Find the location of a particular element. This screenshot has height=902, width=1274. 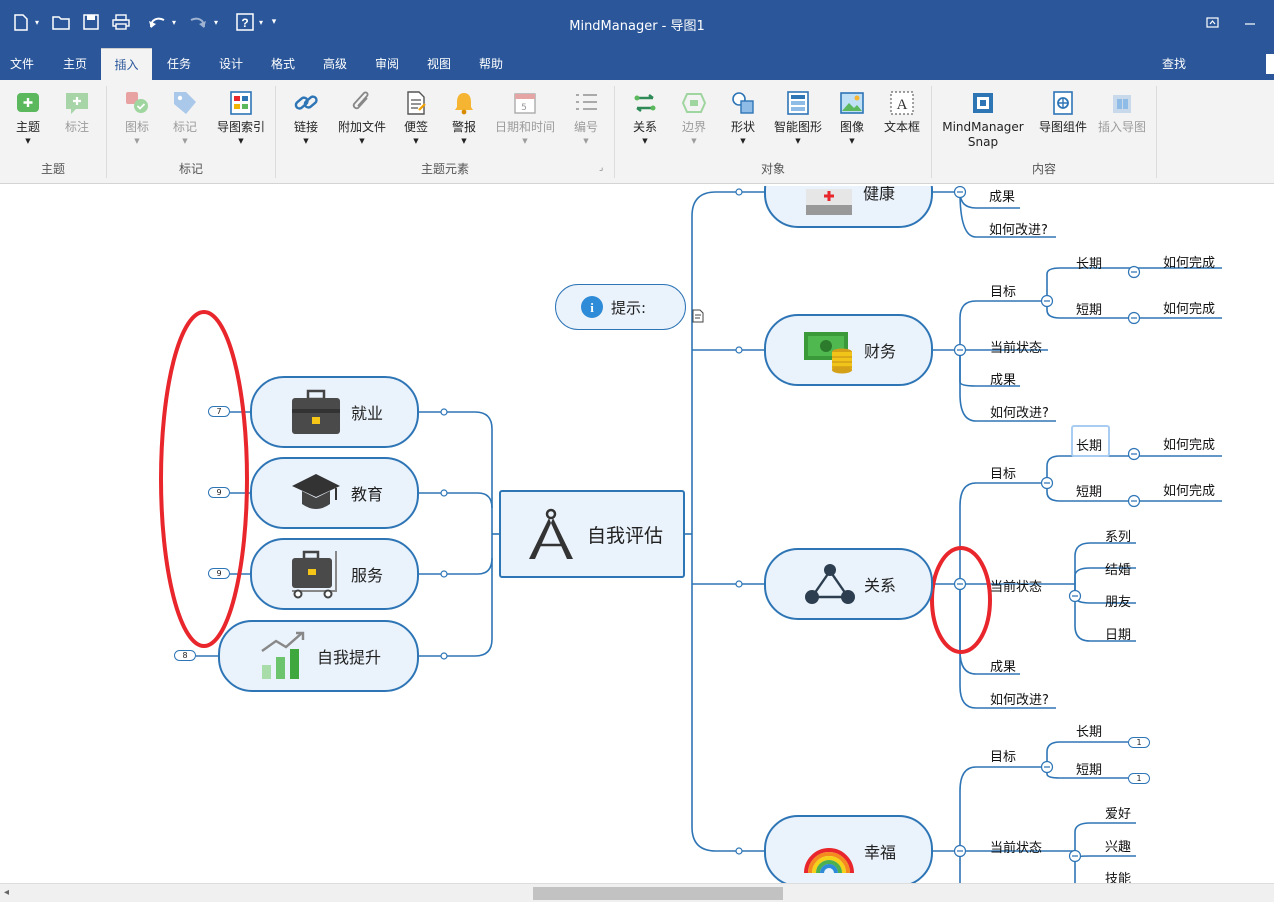

subtopic-interest: 兴趣 is located at coordinates (1118, 845).